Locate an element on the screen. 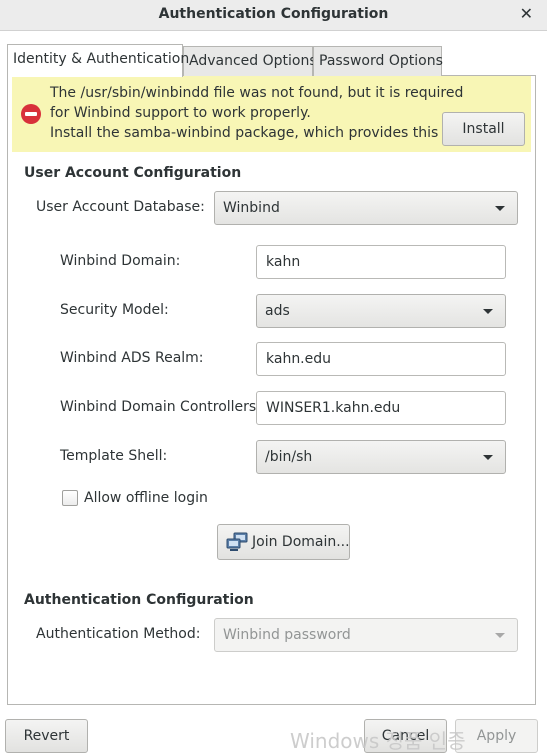 This screenshot has width=547, height=754. winbind-domain-input is located at coordinates (381, 262).